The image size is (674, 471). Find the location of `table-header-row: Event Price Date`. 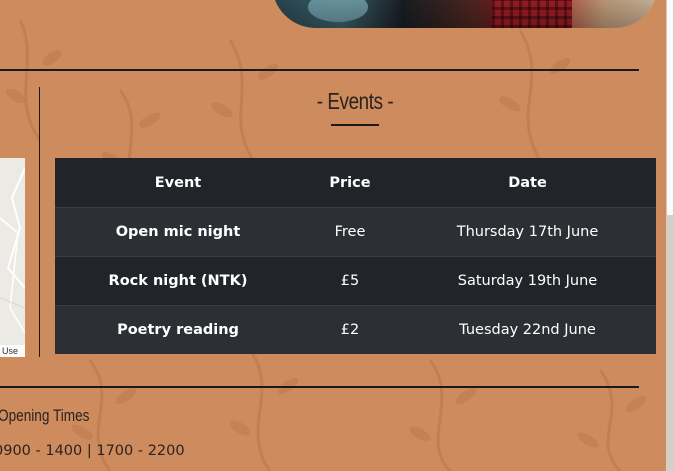

table-header-row: Event Price Date is located at coordinates (355, 183).